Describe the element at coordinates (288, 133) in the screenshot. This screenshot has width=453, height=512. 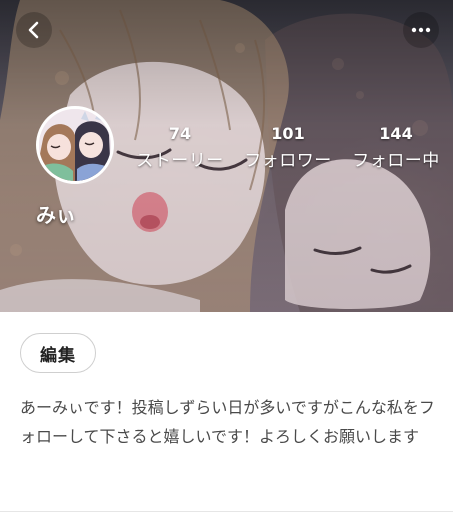
I see `stat-followers-count: 101` at that location.